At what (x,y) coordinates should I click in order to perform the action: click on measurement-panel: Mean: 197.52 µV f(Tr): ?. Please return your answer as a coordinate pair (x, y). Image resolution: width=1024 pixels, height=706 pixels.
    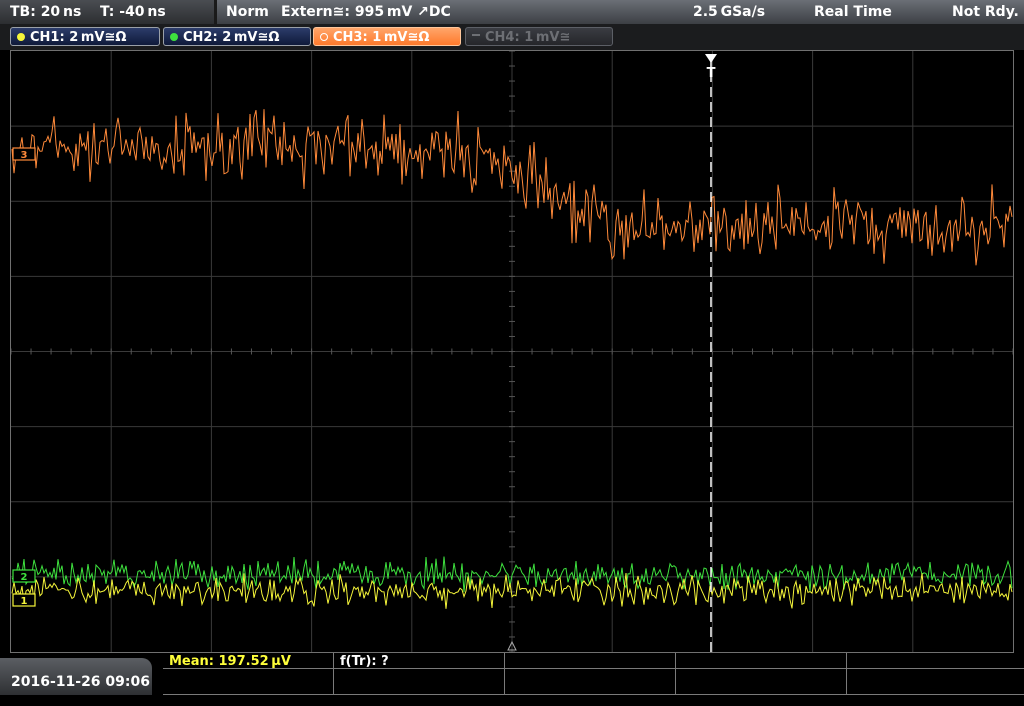
    Looking at the image, I should click on (593, 674).